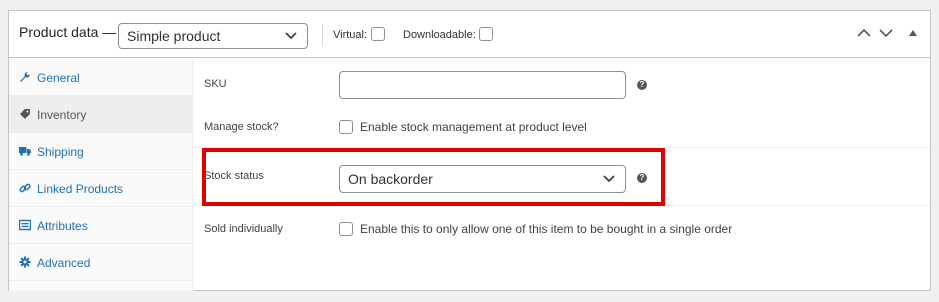 The height and width of the screenshot is (302, 939). Describe the element at coordinates (80, 189) in the screenshot. I see `tab-label: Linked Products` at that location.